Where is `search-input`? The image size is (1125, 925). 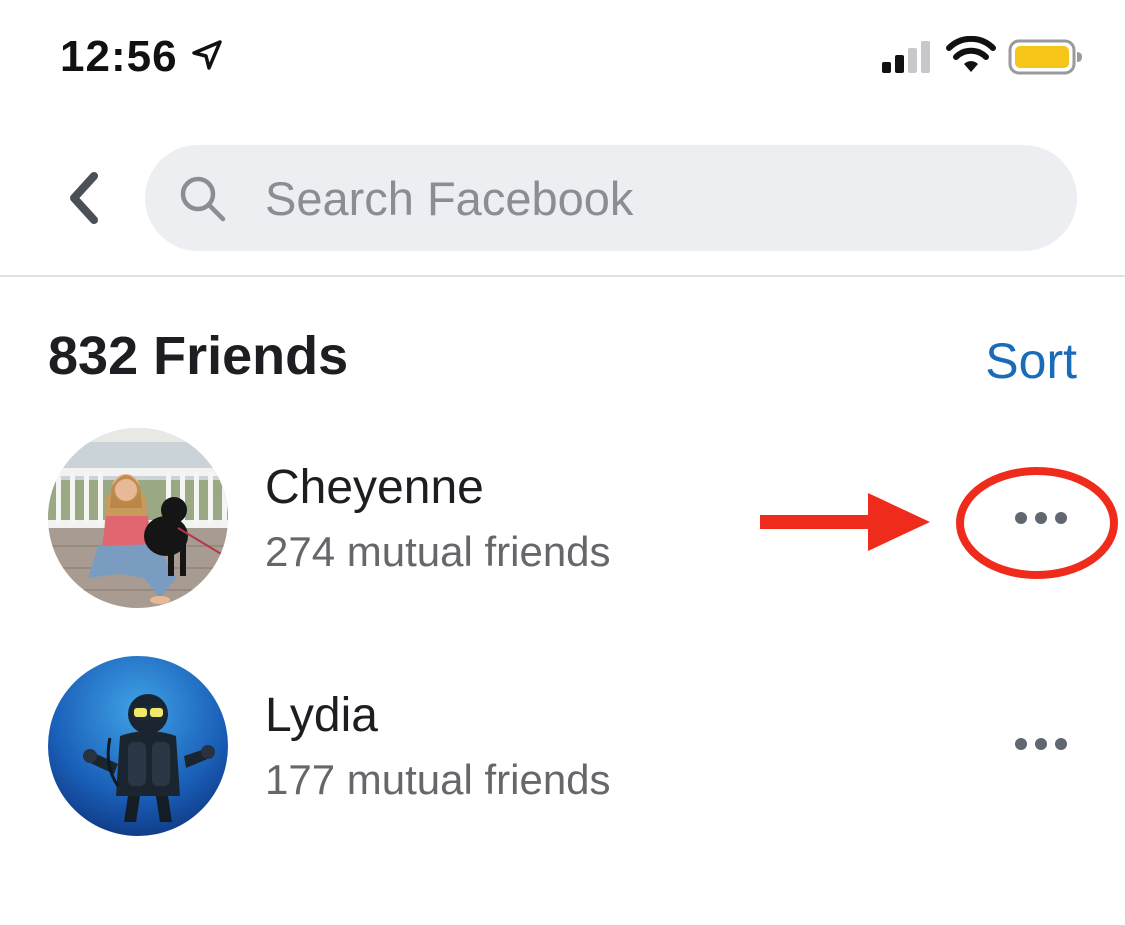 search-input is located at coordinates (655, 198).